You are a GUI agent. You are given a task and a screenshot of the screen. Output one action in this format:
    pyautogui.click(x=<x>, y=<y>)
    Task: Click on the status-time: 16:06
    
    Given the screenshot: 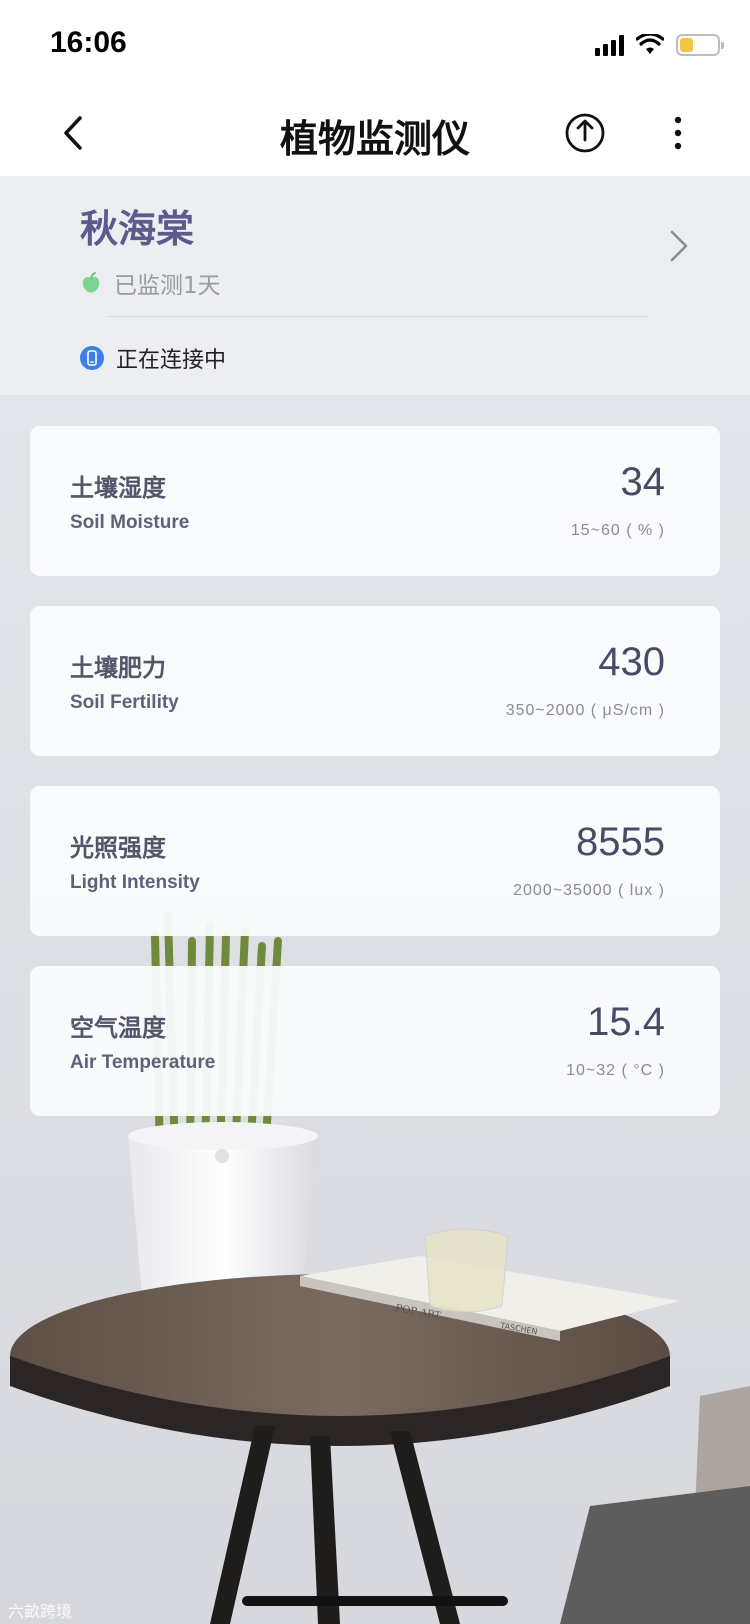 What is the action you would take?
    pyautogui.click(x=88, y=42)
    